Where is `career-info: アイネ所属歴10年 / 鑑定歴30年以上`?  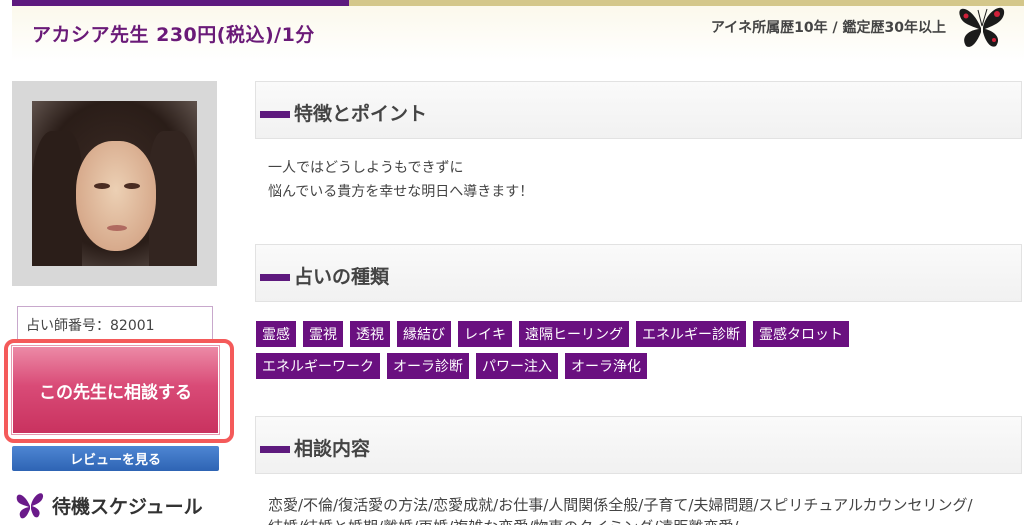 career-info: アイネ所属歴10年 / 鑑定歴30年以上 is located at coordinates (828, 28).